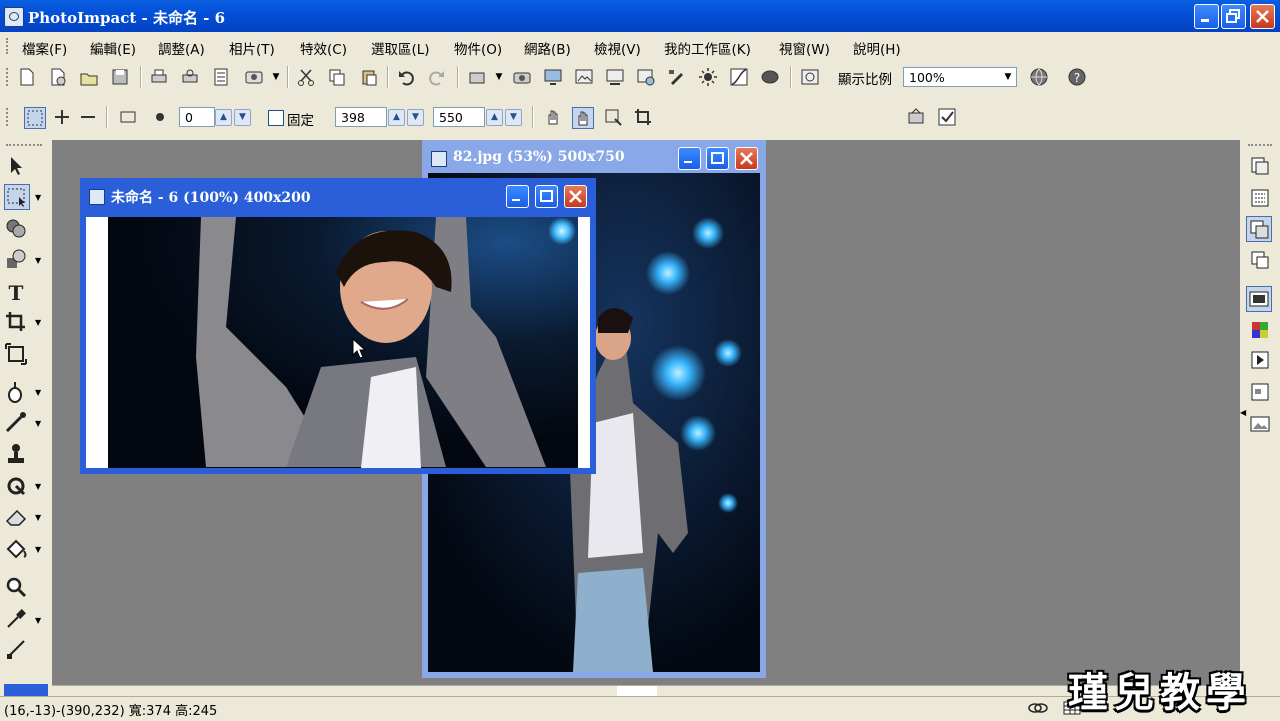 This screenshot has height=721, width=1280. I want to click on menu-workspace: 我的工作區(K), so click(707, 48).